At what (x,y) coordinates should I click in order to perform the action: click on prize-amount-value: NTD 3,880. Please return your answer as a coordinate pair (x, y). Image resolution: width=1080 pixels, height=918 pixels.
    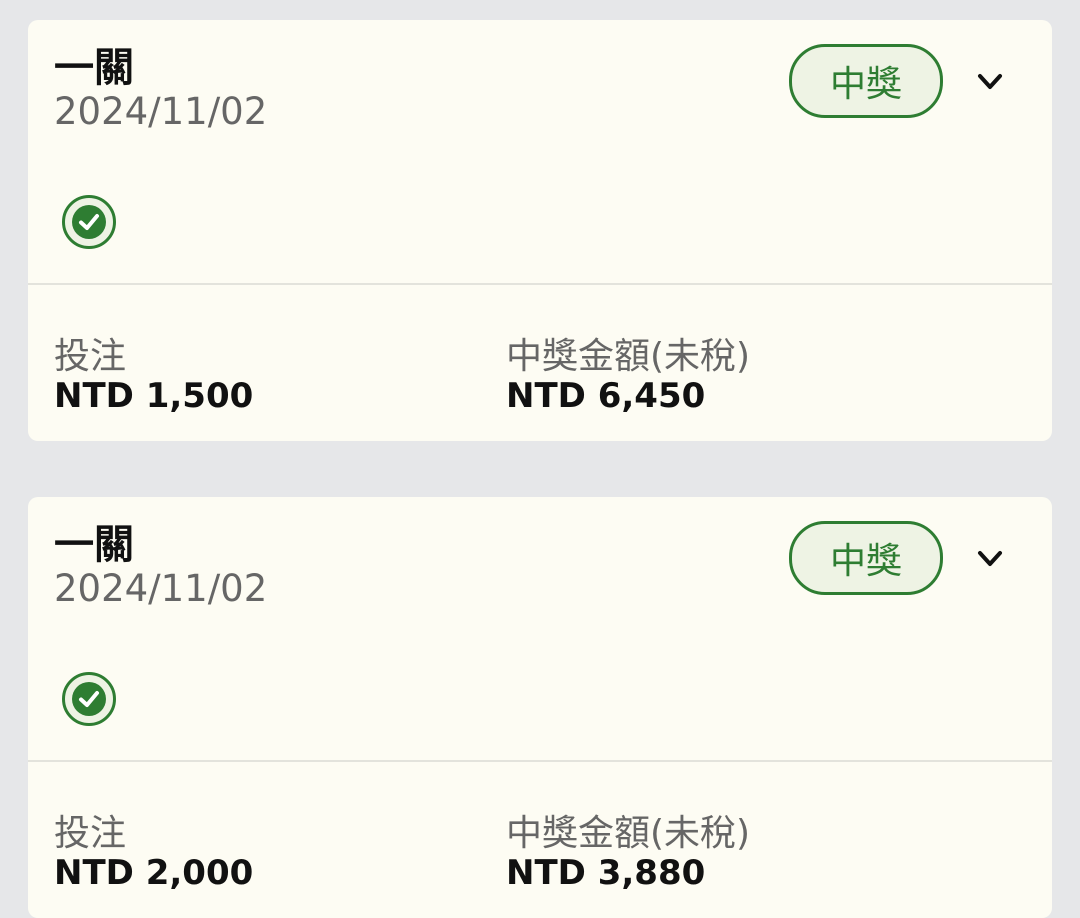
    Looking at the image, I should click on (606, 873).